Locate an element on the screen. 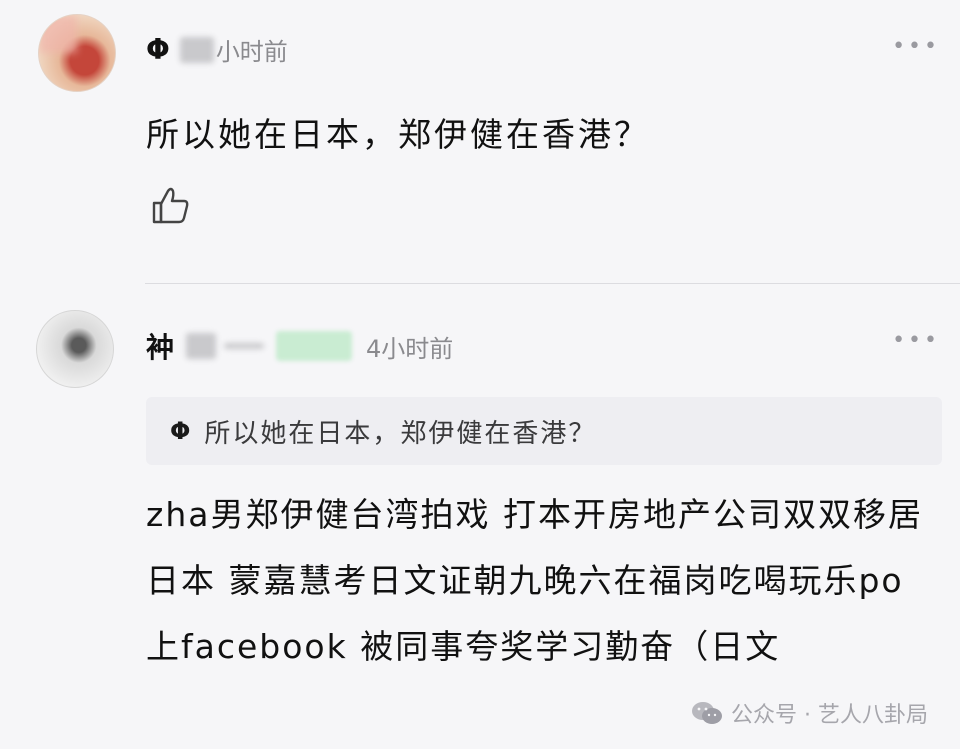 The height and width of the screenshot is (749, 960). thumbs-up-icon is located at coordinates (171, 205).